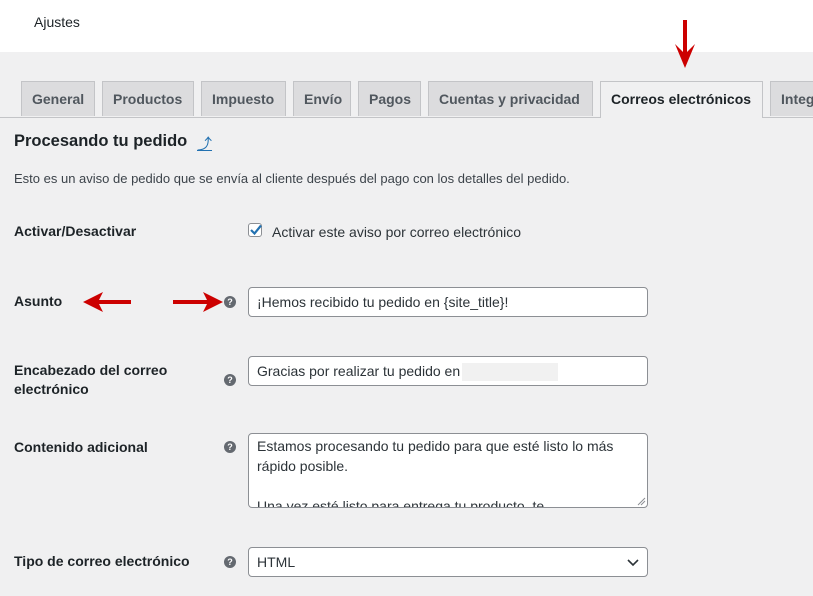  Describe the element at coordinates (101, 141) in the screenshot. I see `section-title: Procesando tu pedido` at that location.